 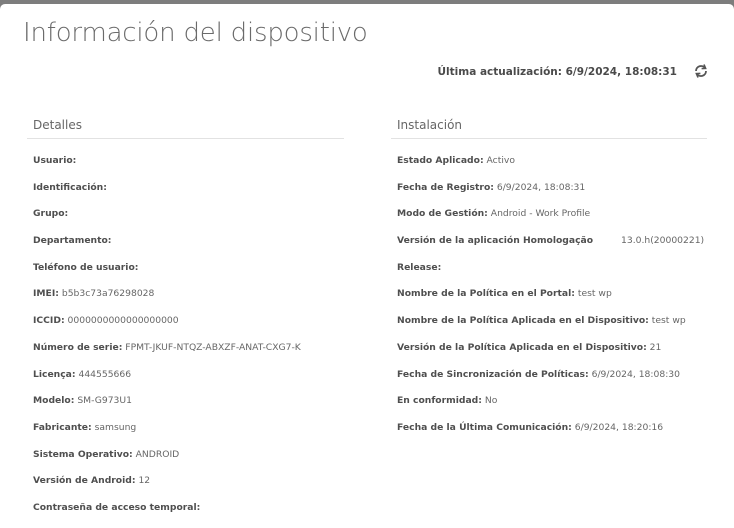 What do you see at coordinates (185, 128) in the screenshot?
I see `details-heading: Detalles` at bounding box center [185, 128].